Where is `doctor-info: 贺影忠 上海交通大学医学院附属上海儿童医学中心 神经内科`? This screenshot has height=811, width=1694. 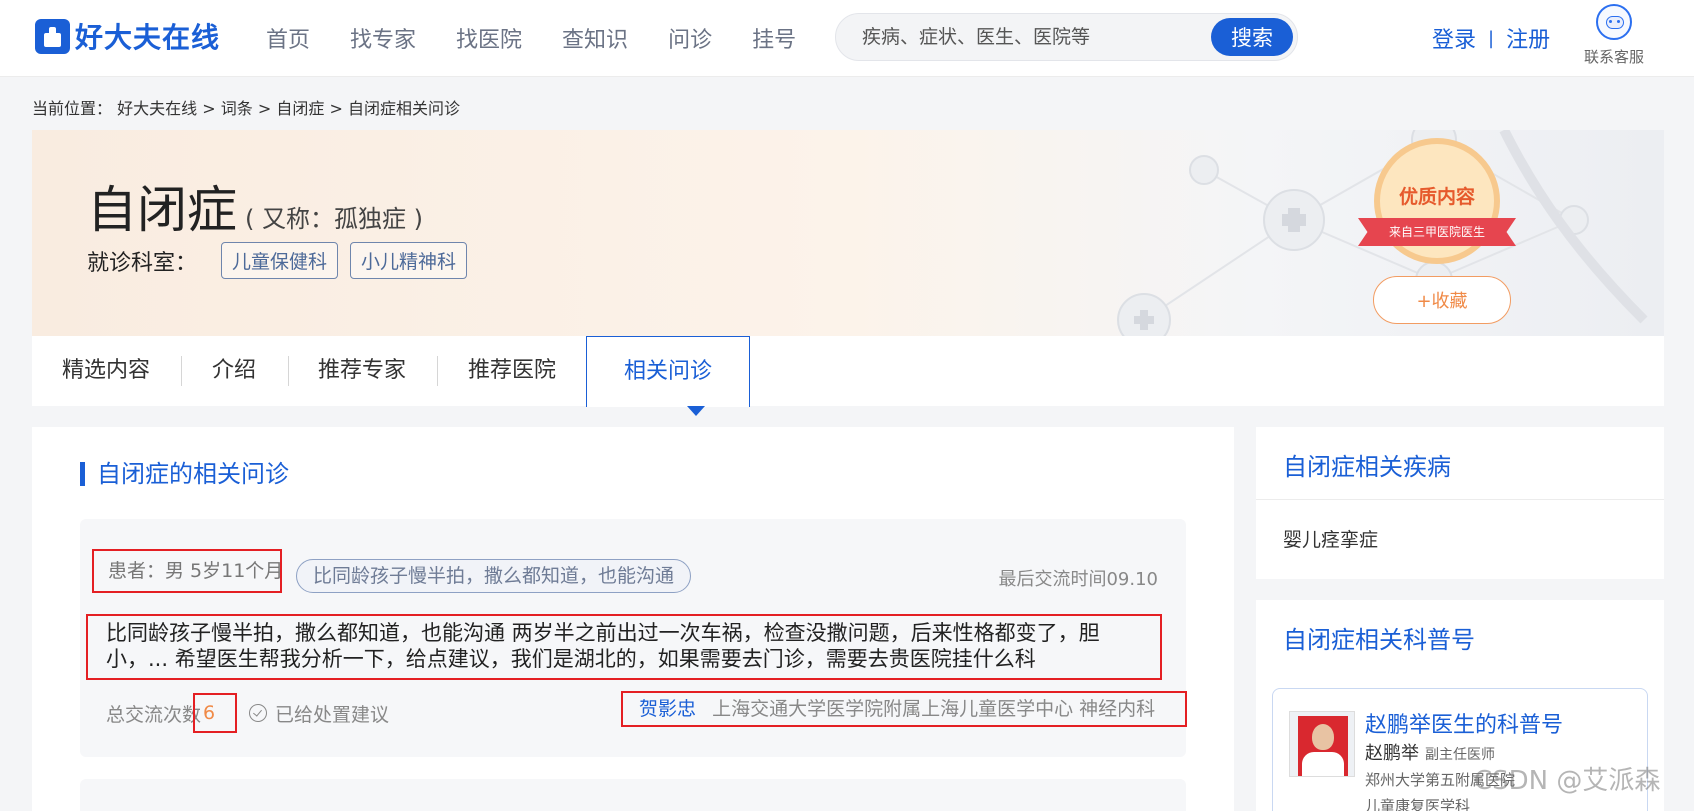 doctor-info: 贺影忠 上海交通大学医学院附属上海儿童医学中心 神经内科 is located at coordinates (904, 709).